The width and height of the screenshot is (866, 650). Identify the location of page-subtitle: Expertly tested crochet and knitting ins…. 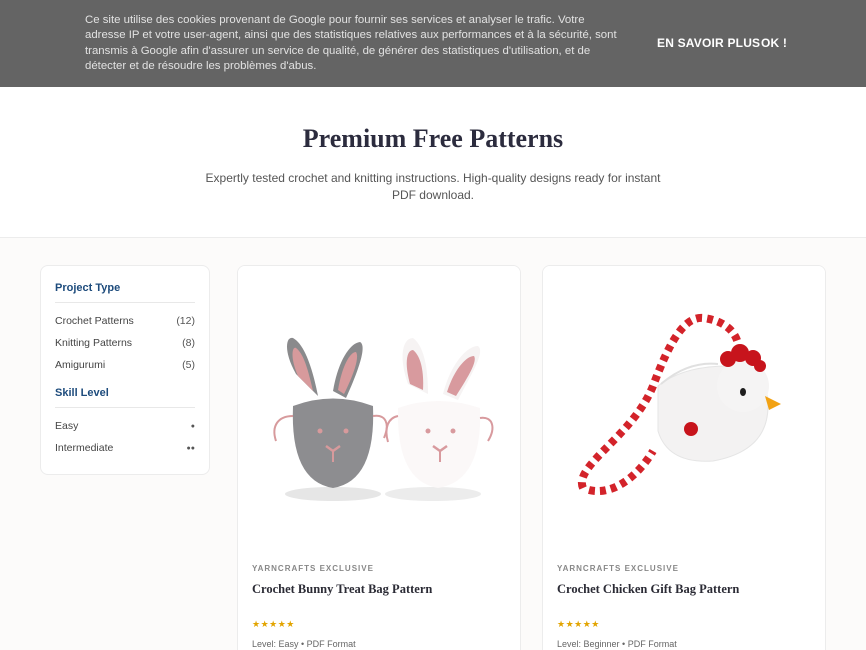
(433, 186).